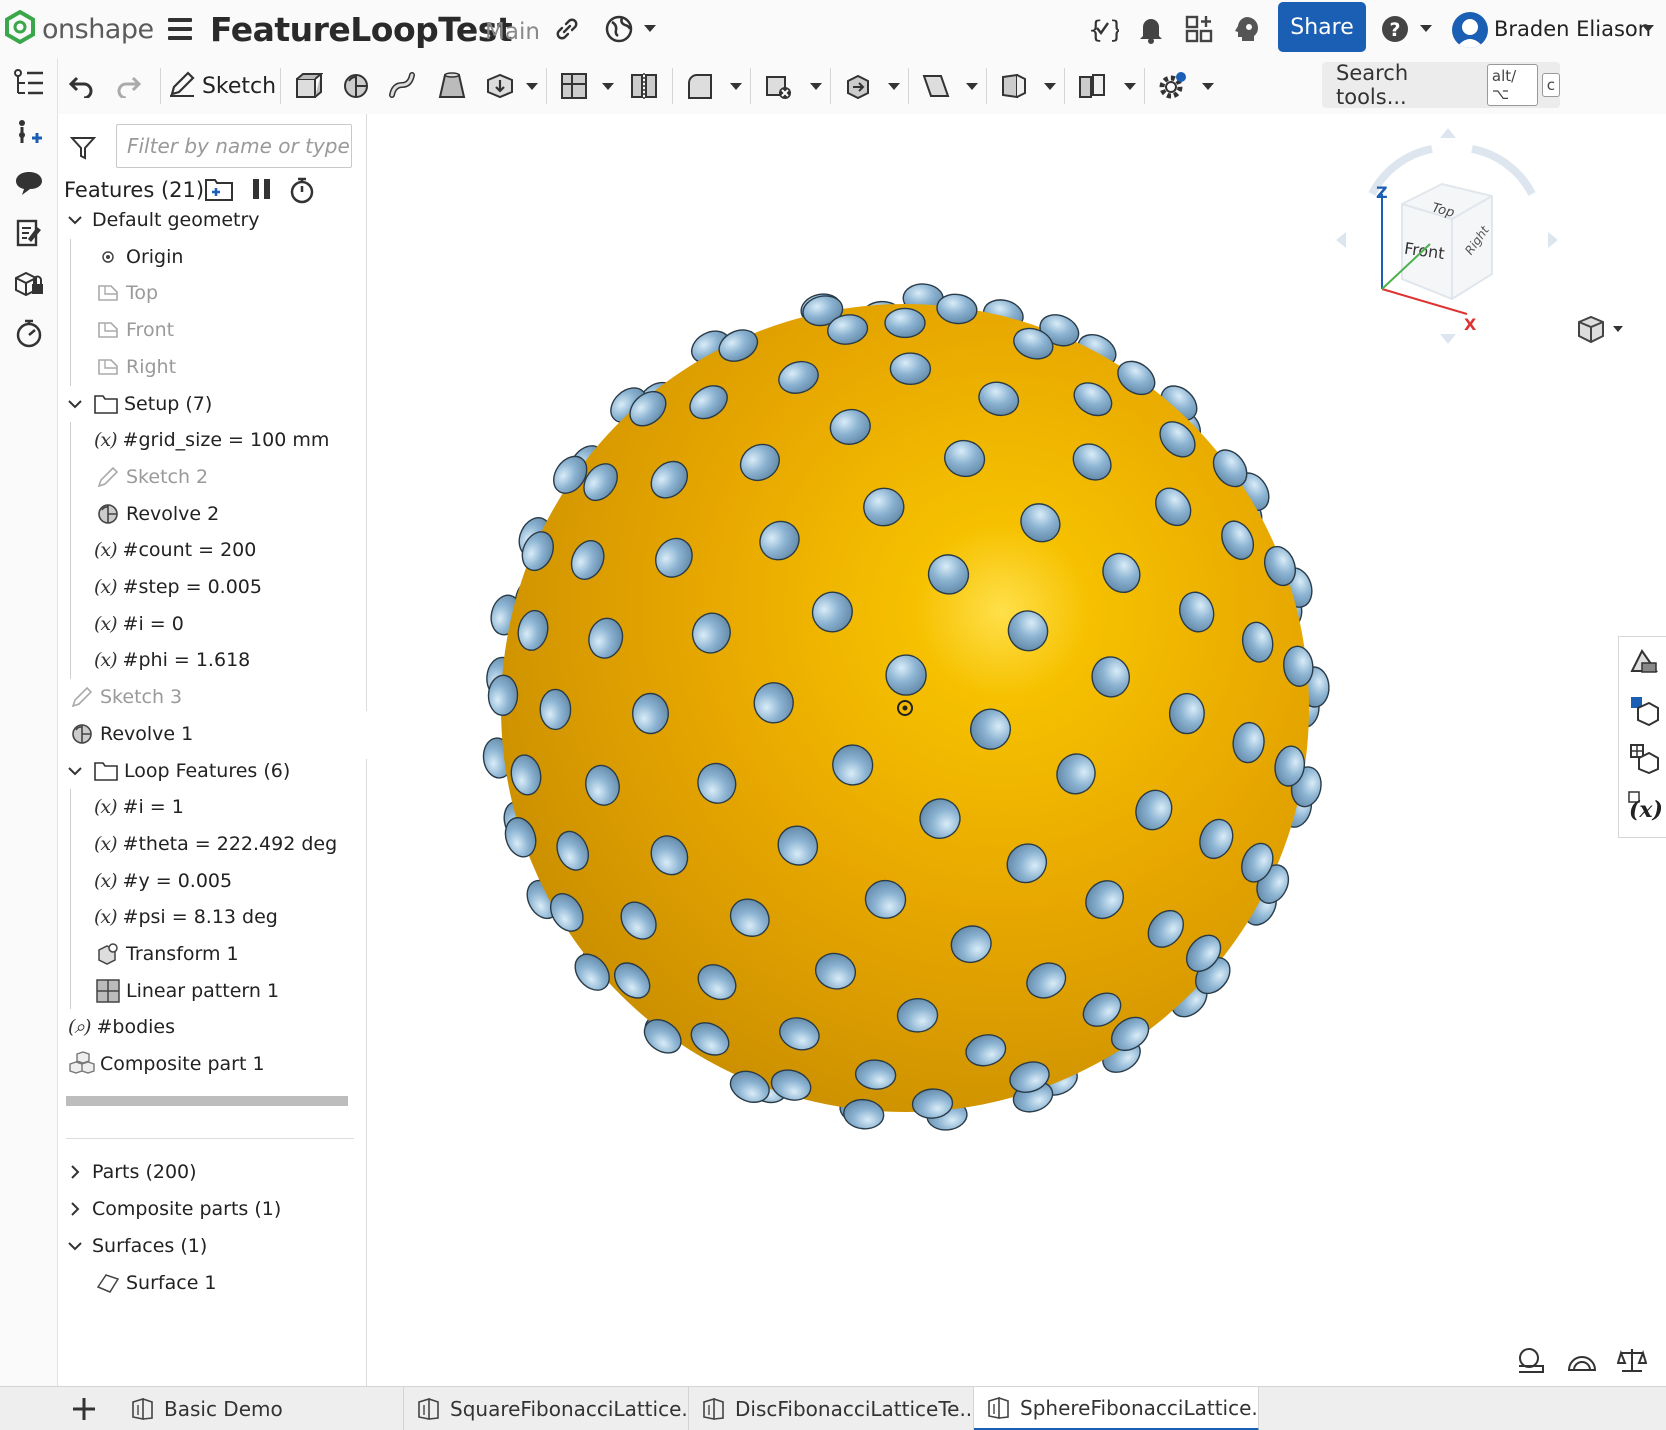 The width and height of the screenshot is (1666, 1430). Describe the element at coordinates (361, 29) in the screenshot. I see `document-title: FeatureLoopTest` at that location.